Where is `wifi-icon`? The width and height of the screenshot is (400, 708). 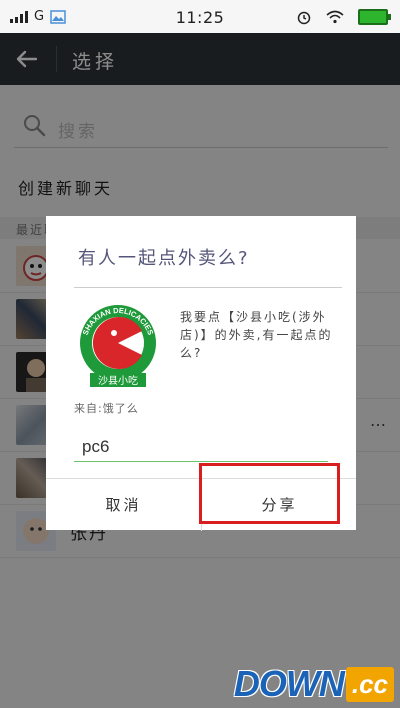 wifi-icon is located at coordinates (335, 17).